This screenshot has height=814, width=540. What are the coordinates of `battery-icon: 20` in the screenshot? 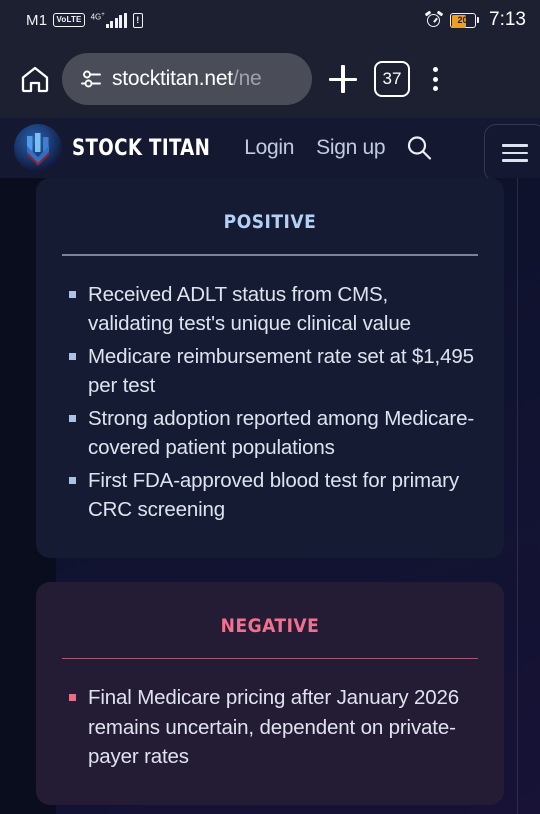 It's located at (464, 20).